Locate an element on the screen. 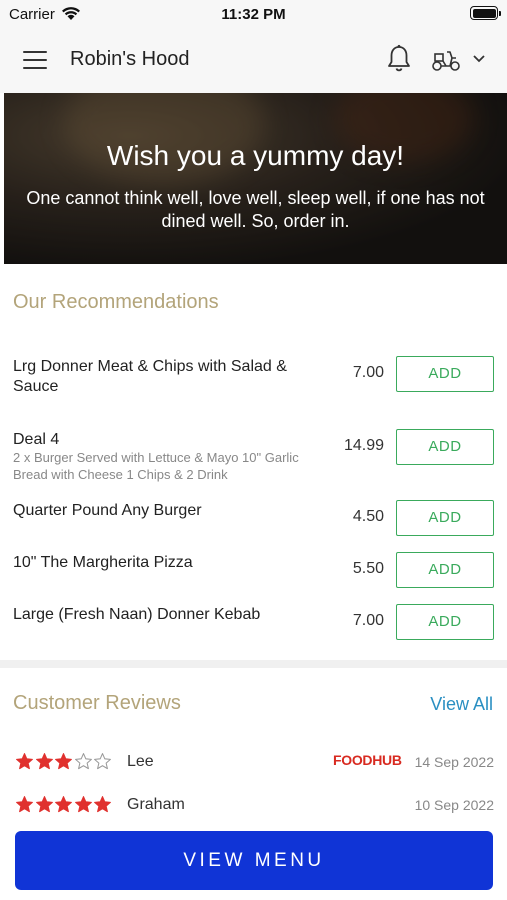 This screenshot has width=507, height=900. recommendation-item: 10" The Margherita Pizza 5.50 ADD is located at coordinates (253, 570).